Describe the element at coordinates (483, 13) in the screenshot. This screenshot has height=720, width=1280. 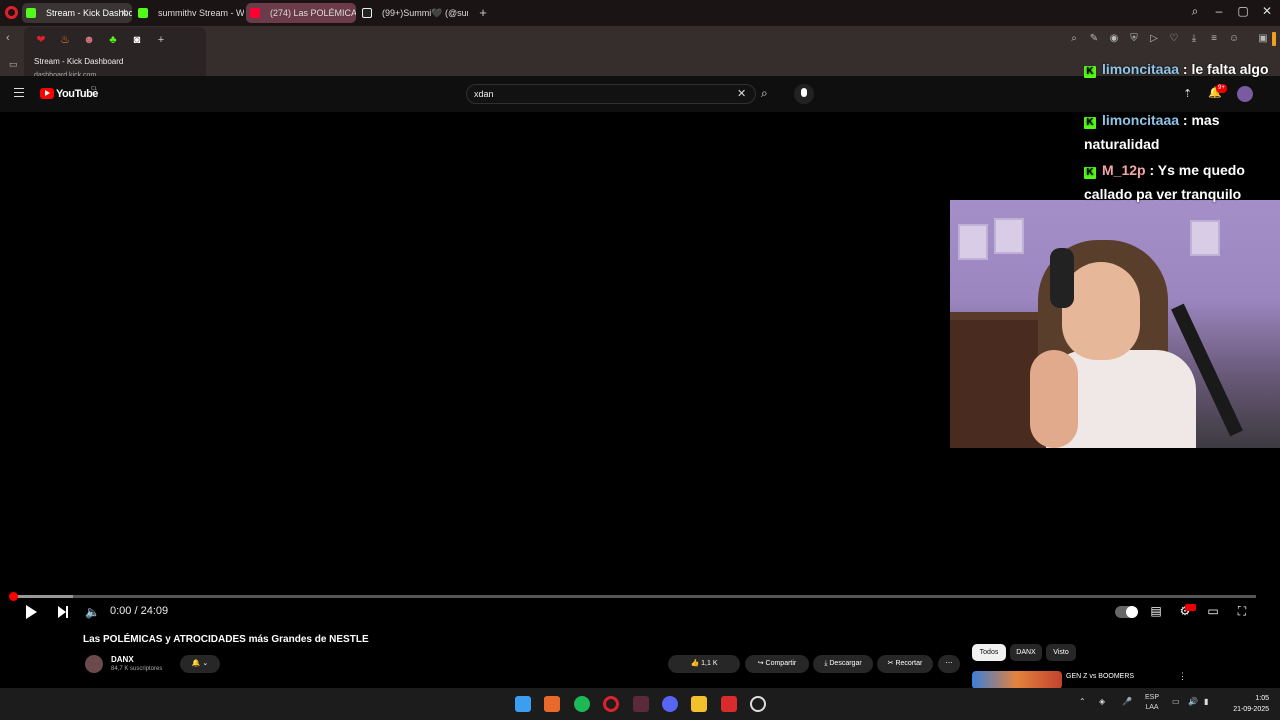
I see `new-tab-button: +` at that location.